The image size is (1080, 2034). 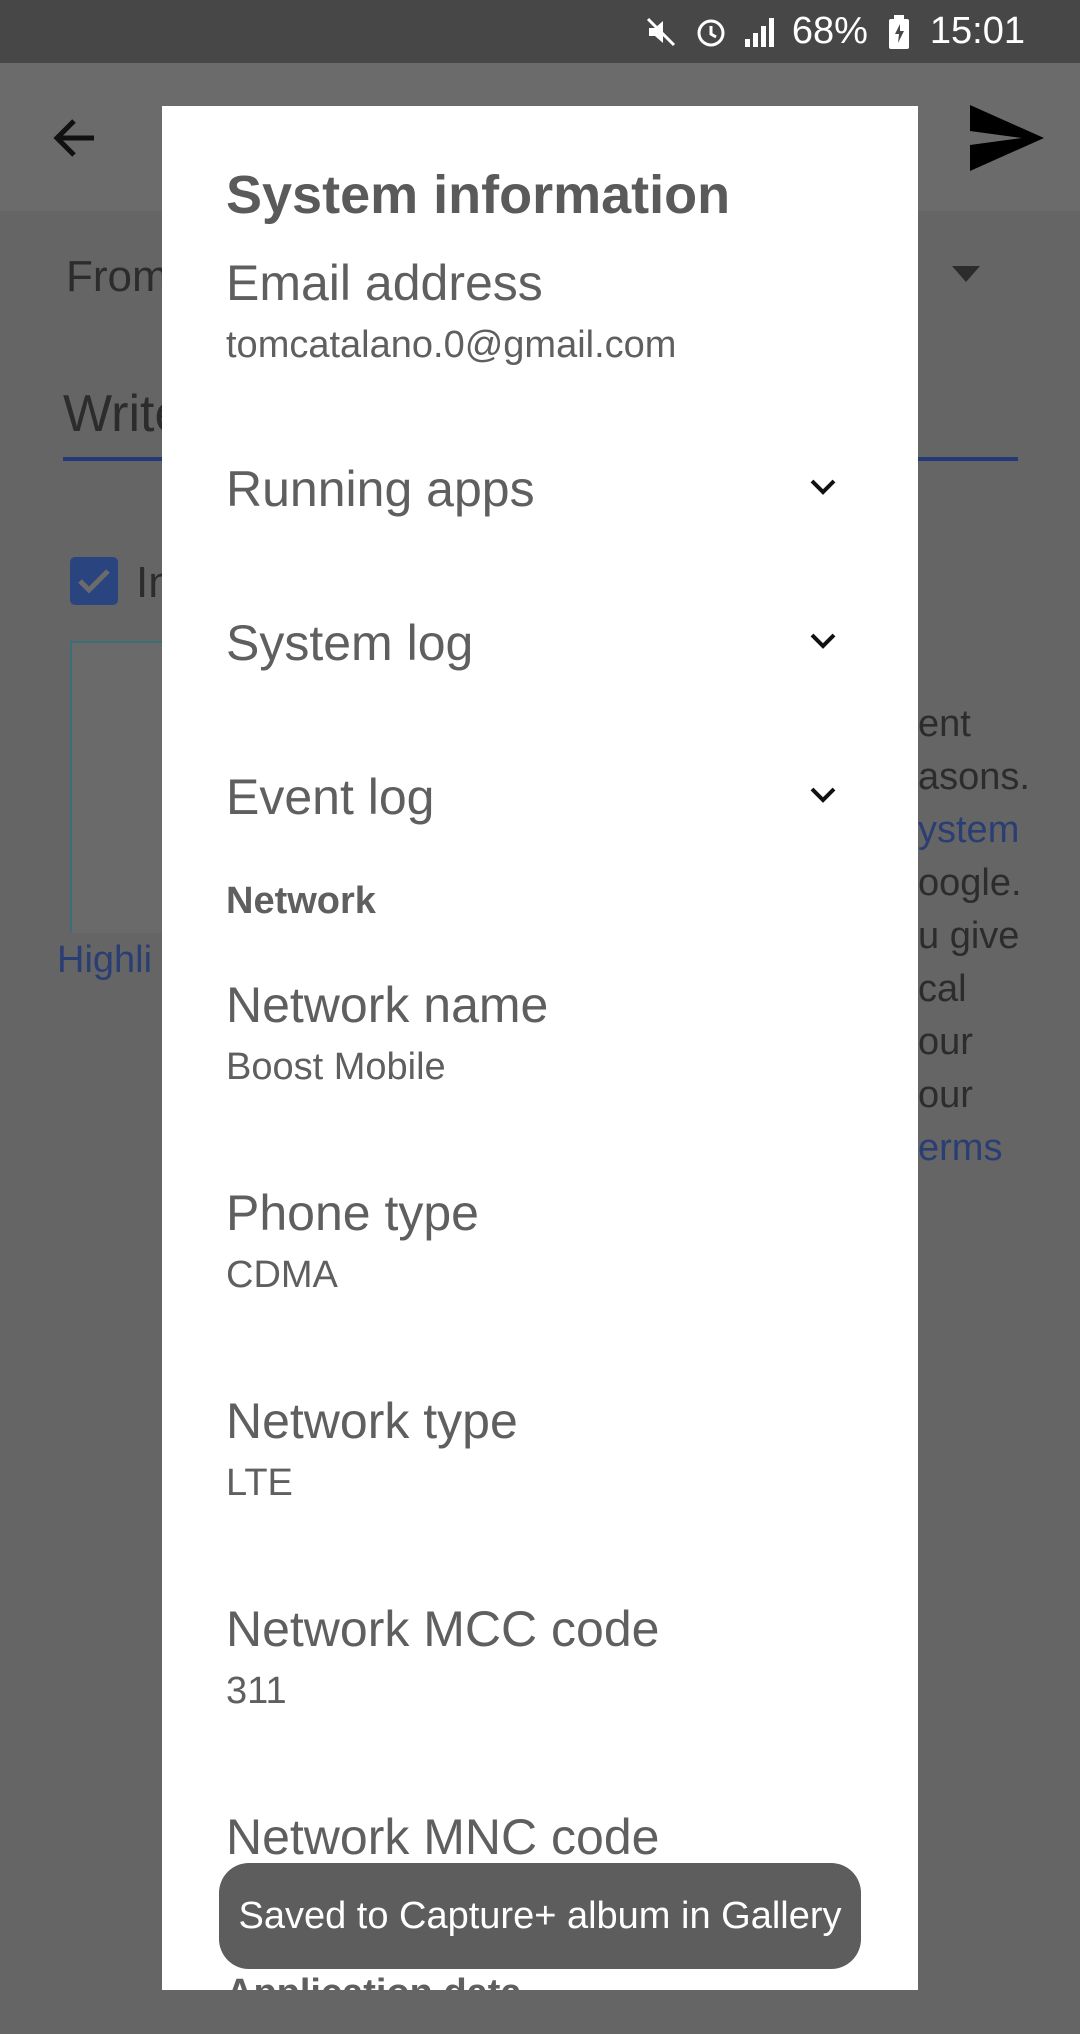 What do you see at coordinates (661, 32) in the screenshot?
I see `mute-icon` at bounding box center [661, 32].